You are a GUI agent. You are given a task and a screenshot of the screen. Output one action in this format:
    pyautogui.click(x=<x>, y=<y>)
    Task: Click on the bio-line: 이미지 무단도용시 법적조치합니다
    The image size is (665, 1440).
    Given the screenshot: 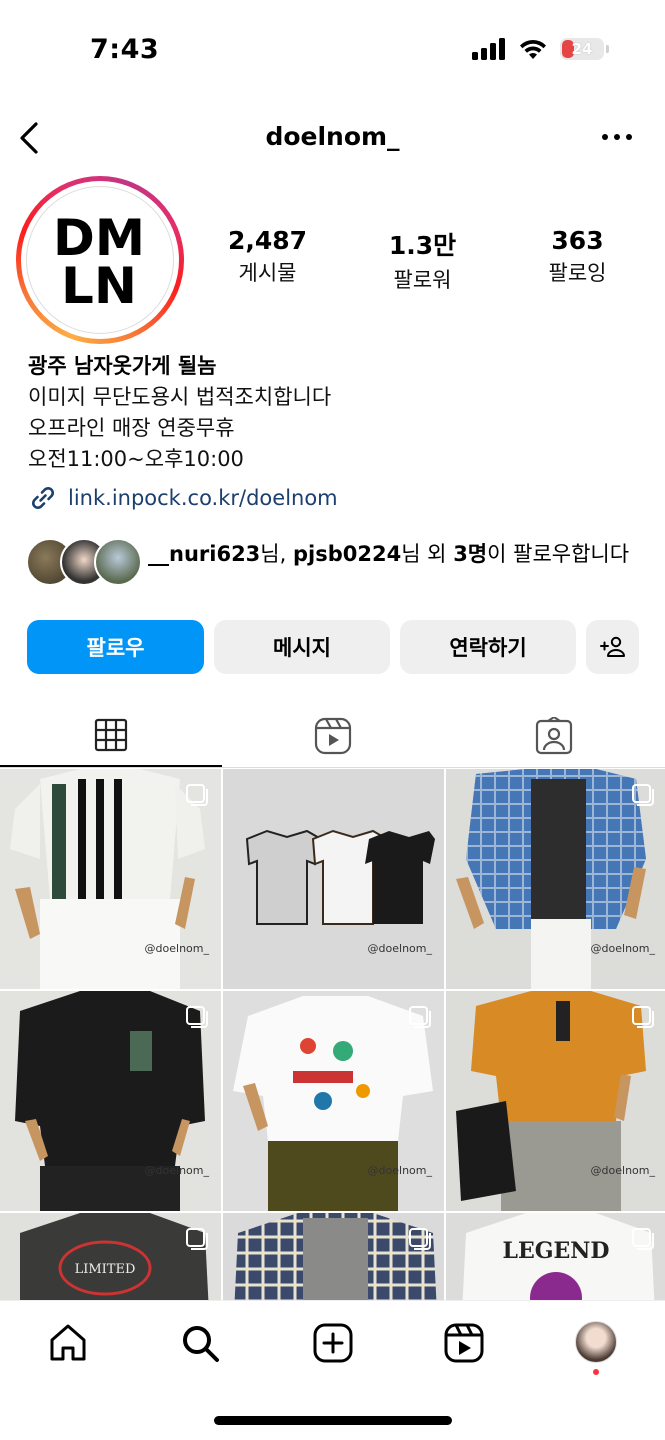 What is the action you would take?
    pyautogui.click(x=180, y=397)
    